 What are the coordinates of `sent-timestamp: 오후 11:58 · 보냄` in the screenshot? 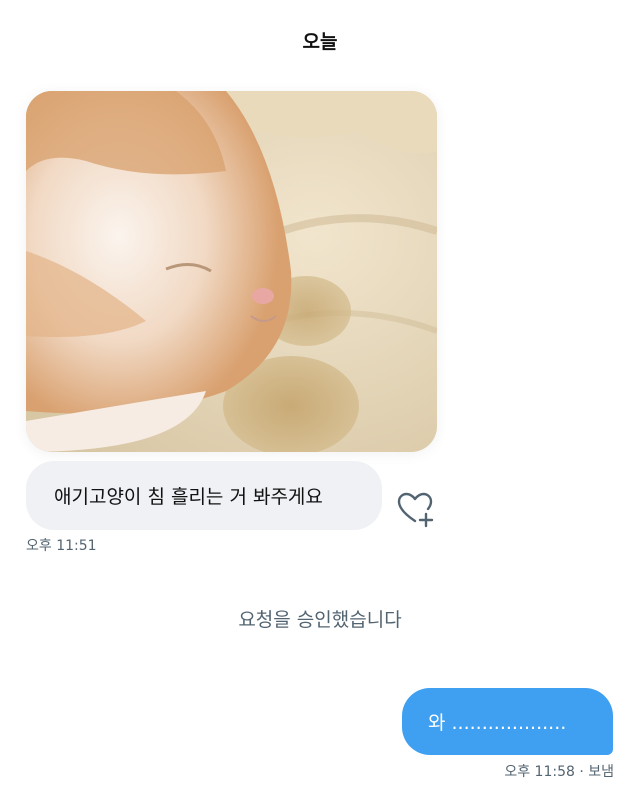 It's located at (559, 772).